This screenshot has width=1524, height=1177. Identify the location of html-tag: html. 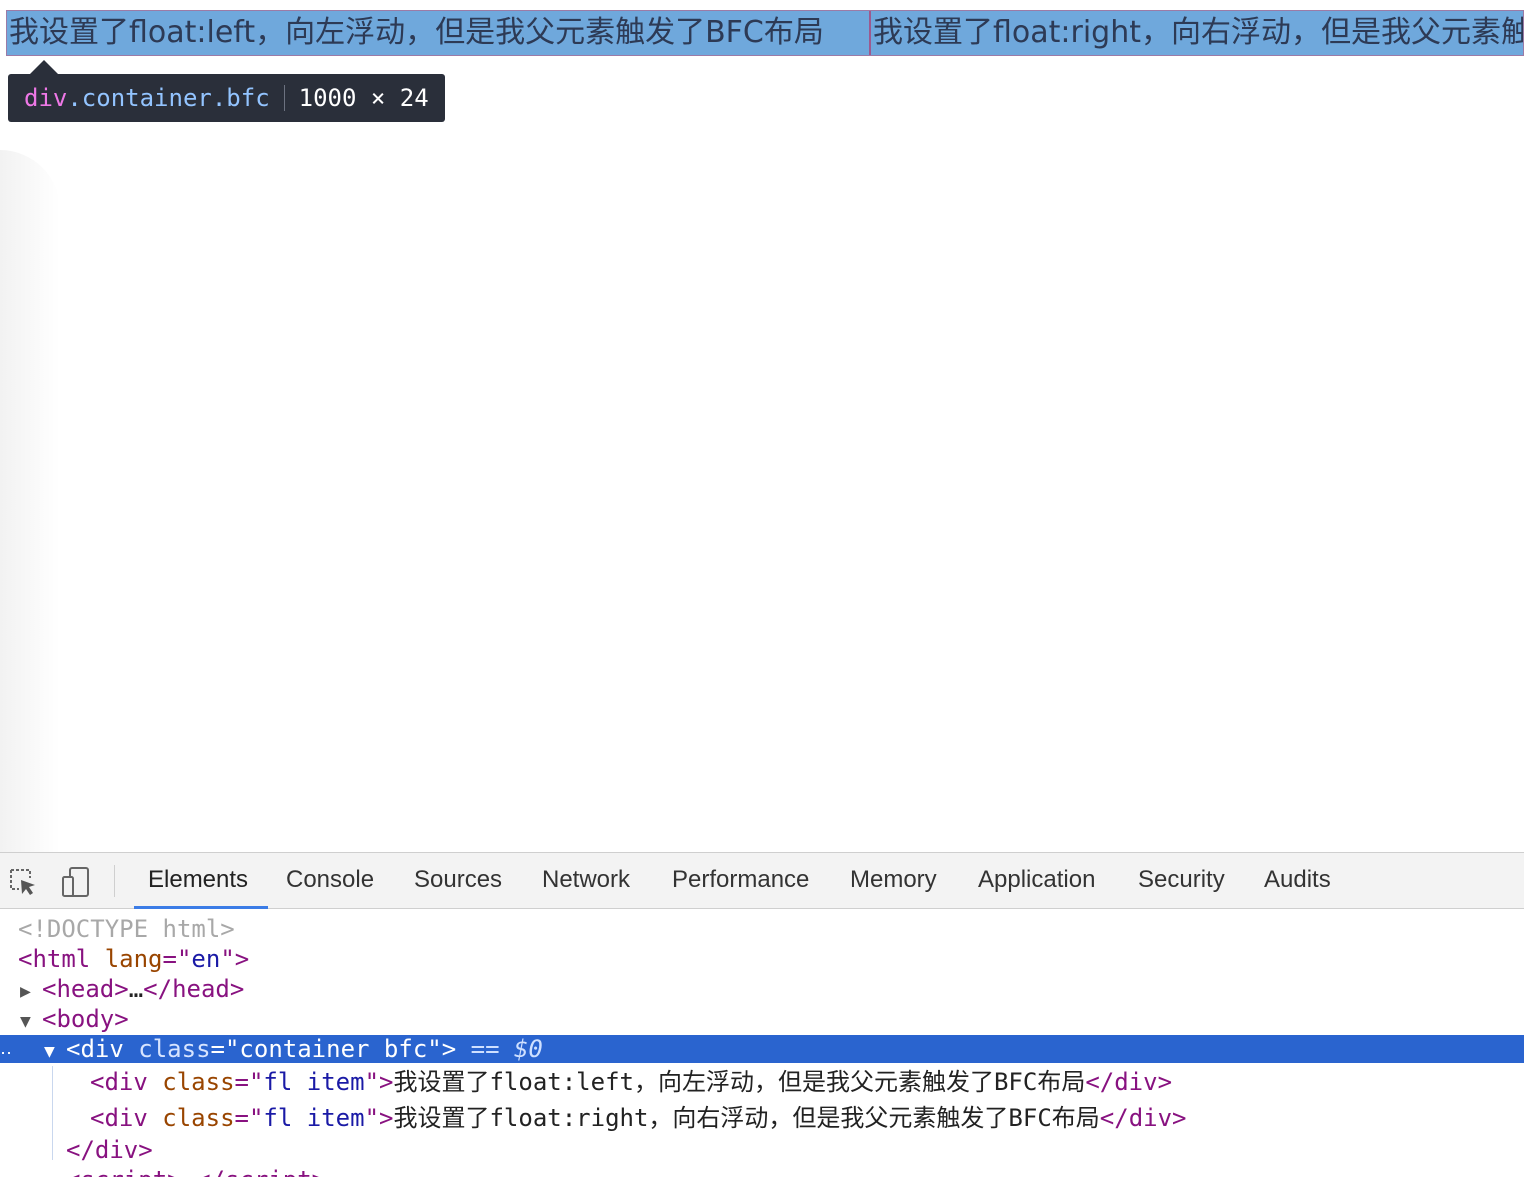
(61, 959).